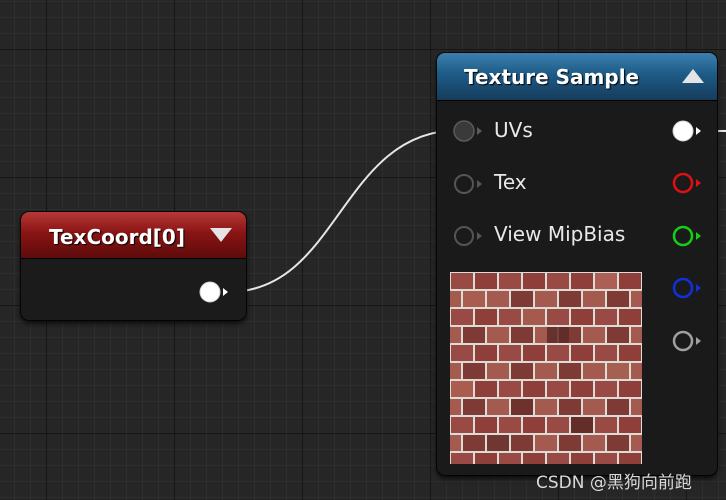 The image size is (726, 500). Describe the element at coordinates (469, 184) in the screenshot. I see `tex-input-pin` at that location.